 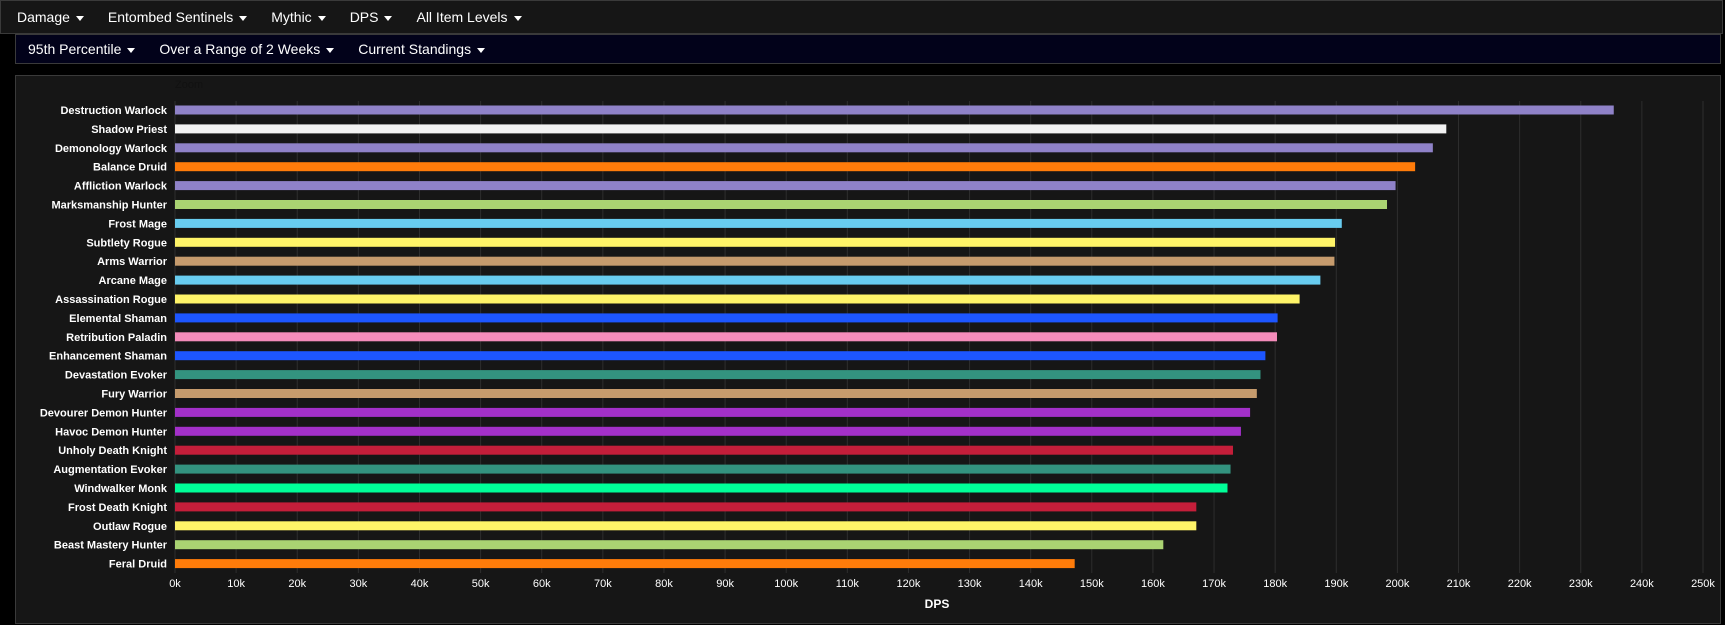 What do you see at coordinates (1703, 584) in the screenshot?
I see `x-tick-label: 250k` at bounding box center [1703, 584].